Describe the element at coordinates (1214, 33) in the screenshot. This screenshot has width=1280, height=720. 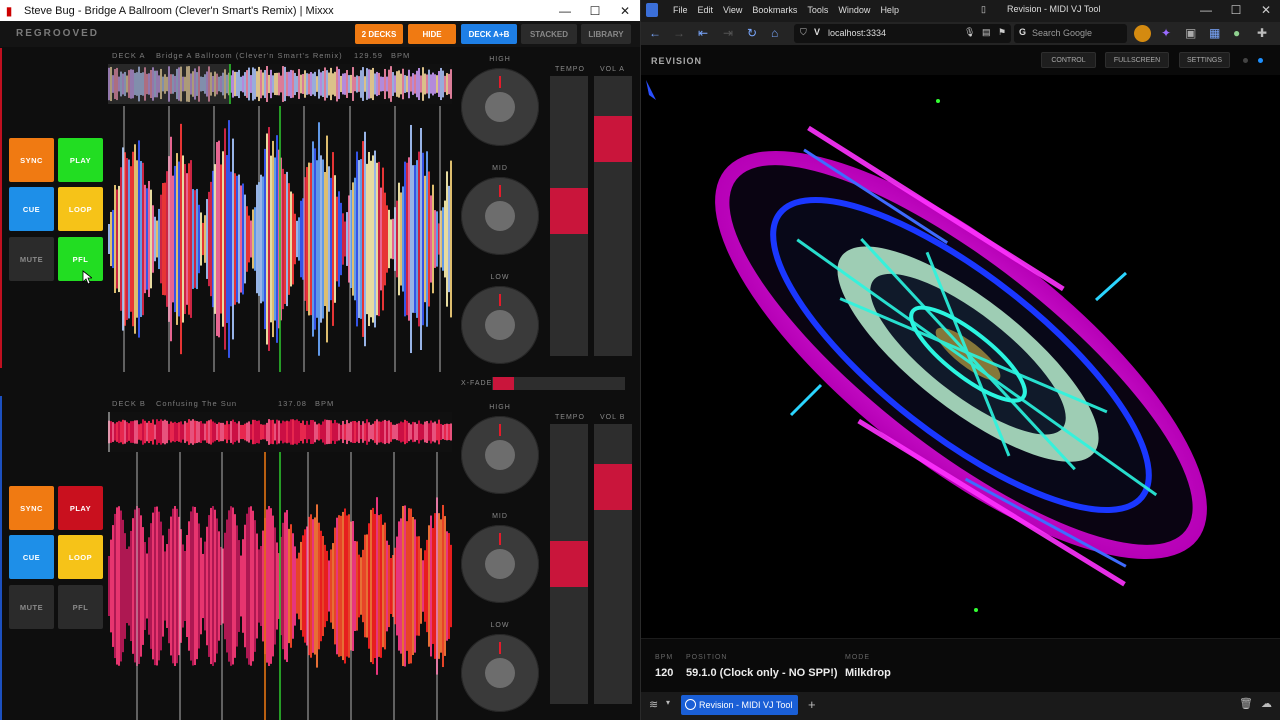
I see `extension-icon: ▦` at that location.